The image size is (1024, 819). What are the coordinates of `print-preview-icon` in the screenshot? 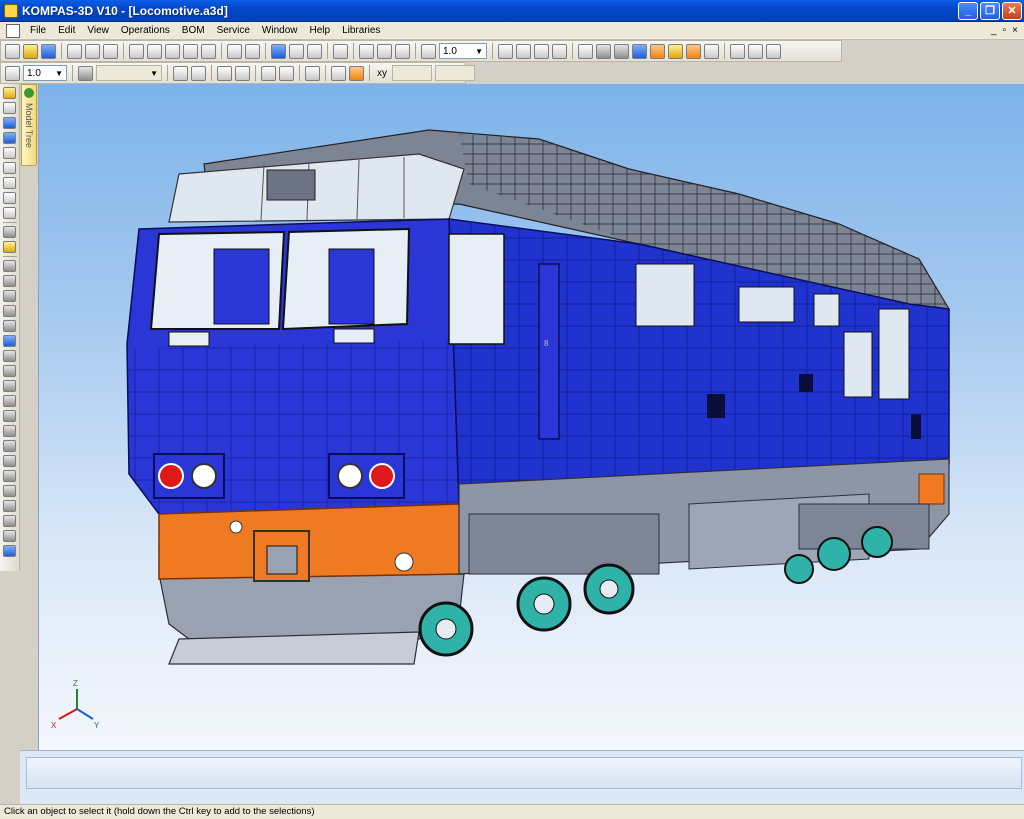 It's located at (92, 51).